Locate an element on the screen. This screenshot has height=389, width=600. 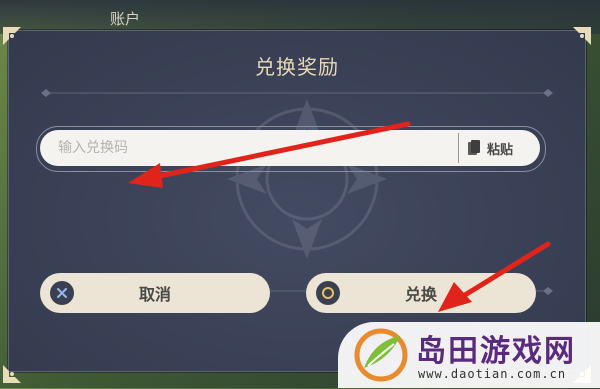
cancel-button: 取消 is located at coordinates (155, 293).